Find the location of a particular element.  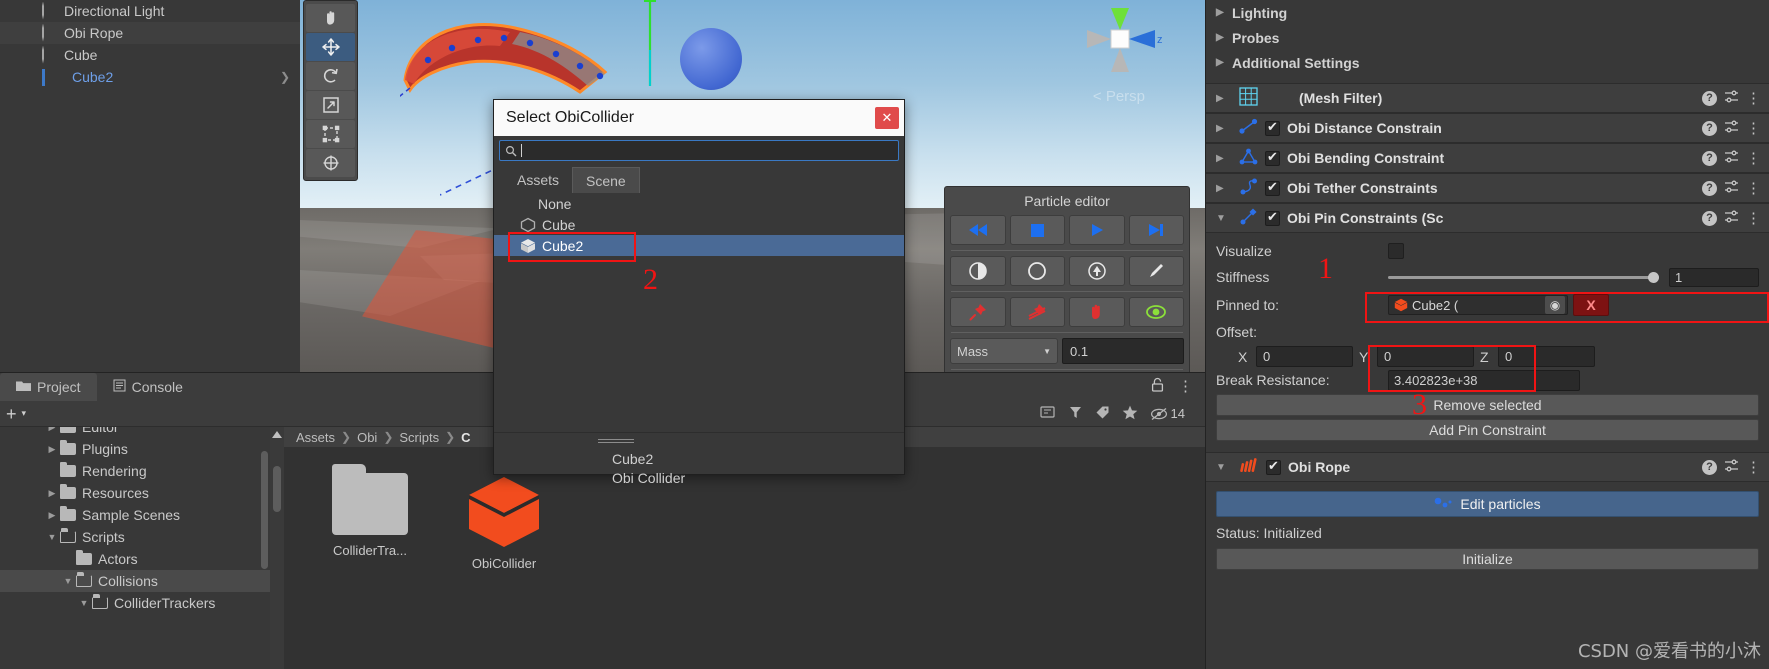

rotate-tool-button is located at coordinates (330, 76).